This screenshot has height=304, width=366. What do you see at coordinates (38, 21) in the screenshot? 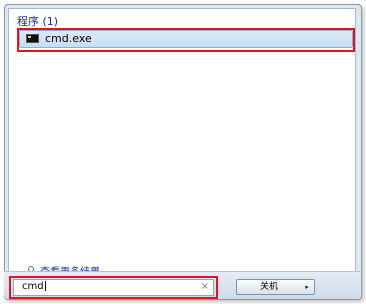
I see `section-title-programs: 程序 (1)` at bounding box center [38, 21].